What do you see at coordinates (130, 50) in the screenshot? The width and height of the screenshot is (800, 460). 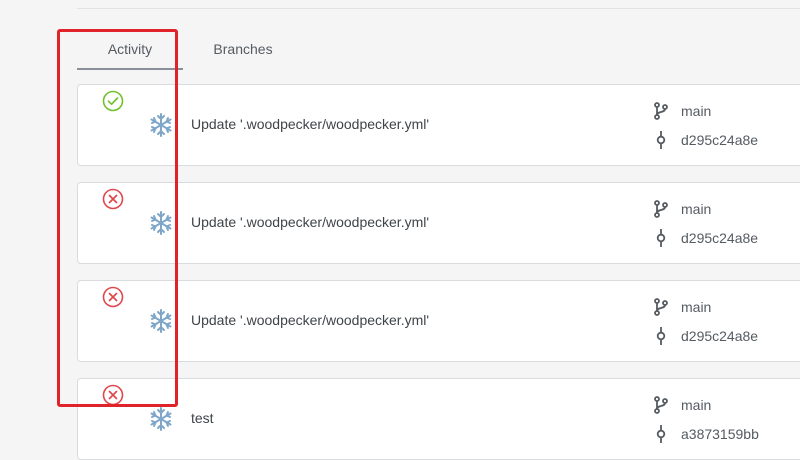 I see `tab-activity: Activity` at bounding box center [130, 50].